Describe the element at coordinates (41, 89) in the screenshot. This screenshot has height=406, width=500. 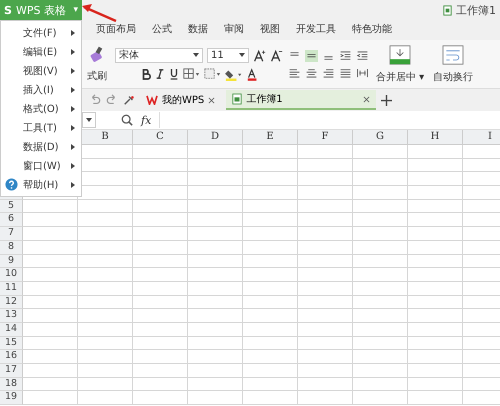
I see `menu-item: 插入(I)` at that location.